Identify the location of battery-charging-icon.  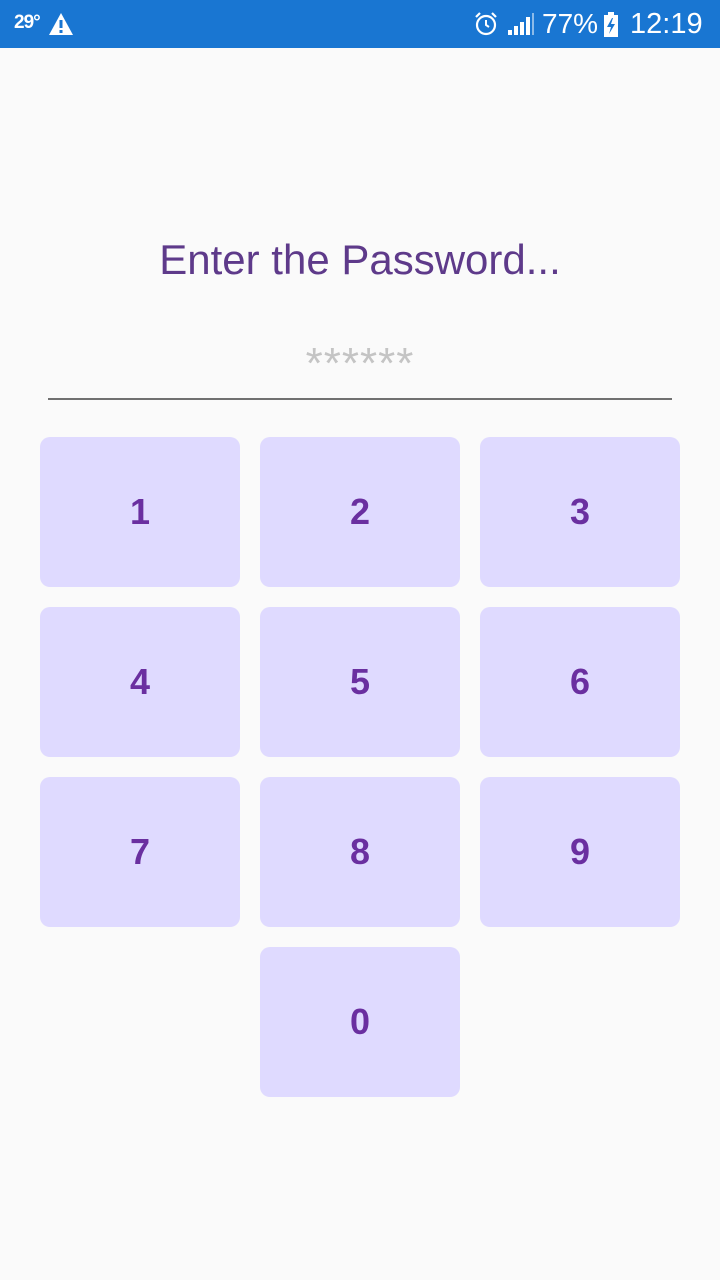
(611, 25).